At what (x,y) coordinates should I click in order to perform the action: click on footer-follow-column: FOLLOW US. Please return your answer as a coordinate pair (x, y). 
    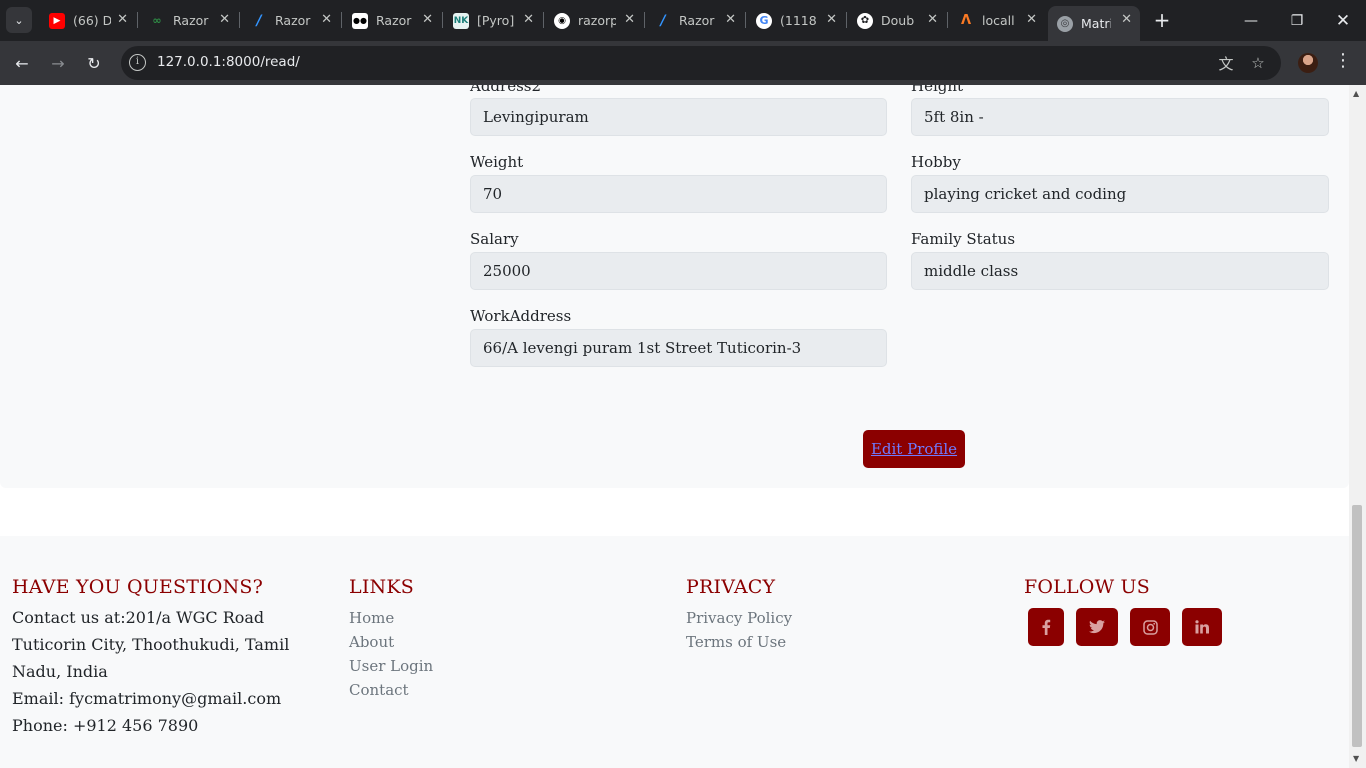
    Looking at the image, I should click on (1129, 611).